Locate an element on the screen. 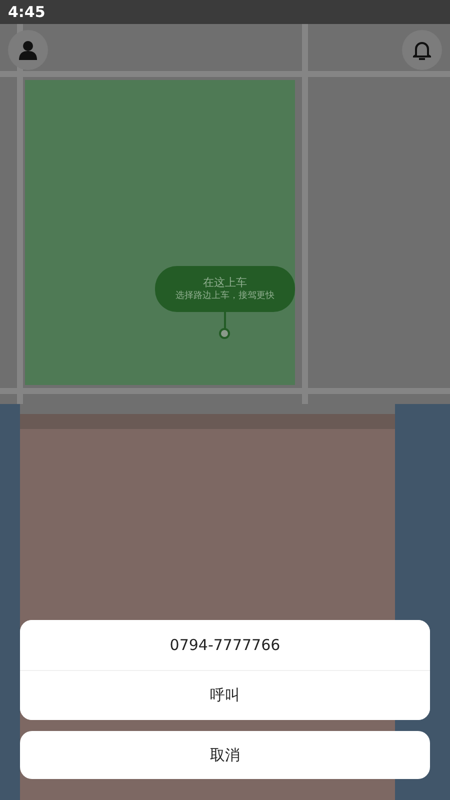 The height and width of the screenshot is (800, 450). person-icon is located at coordinates (28, 50).